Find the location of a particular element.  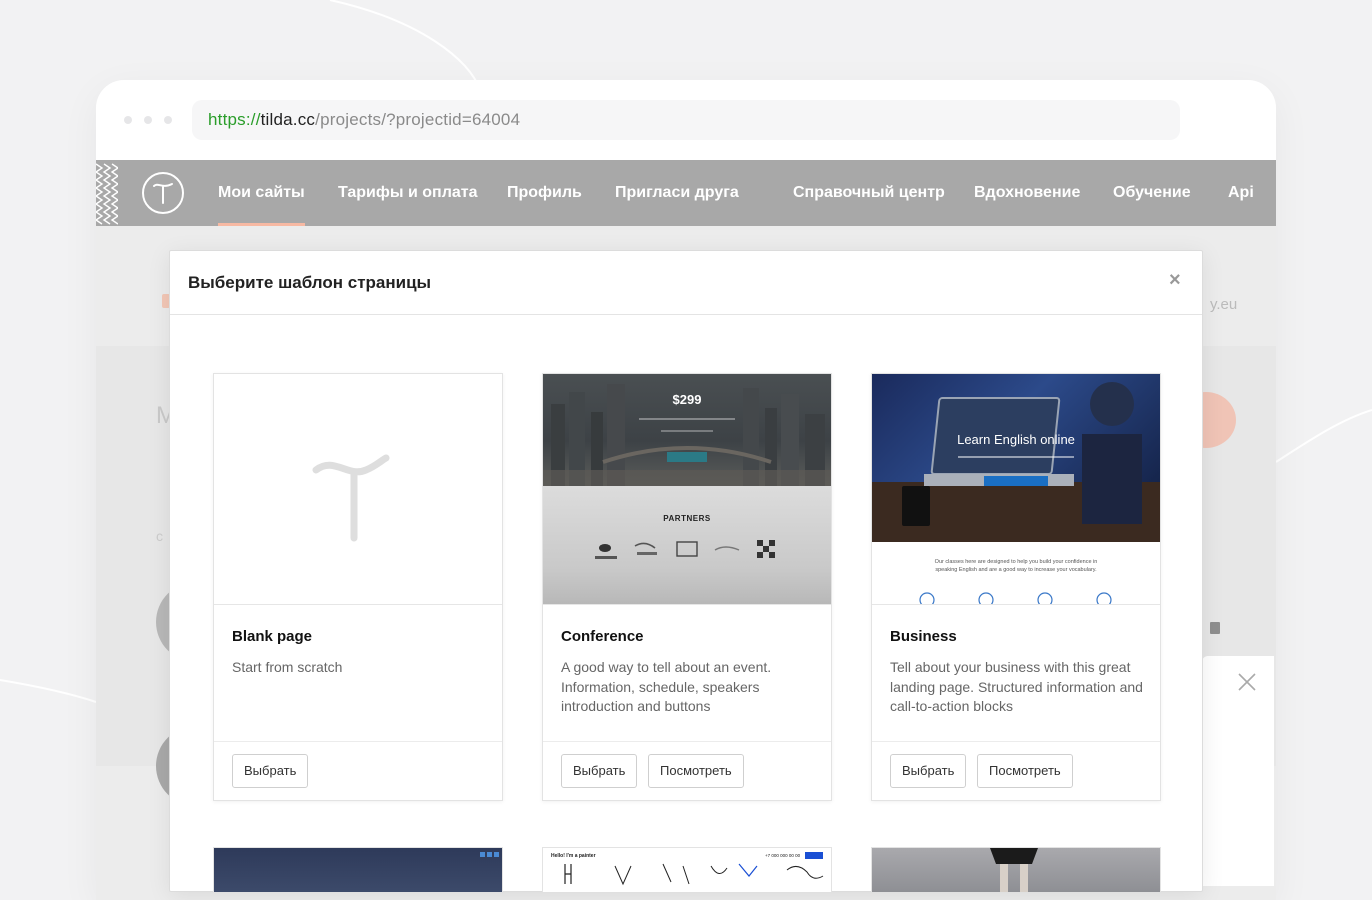

thumbnail-hero-image: Learn English online is located at coordinates (1016, 458).